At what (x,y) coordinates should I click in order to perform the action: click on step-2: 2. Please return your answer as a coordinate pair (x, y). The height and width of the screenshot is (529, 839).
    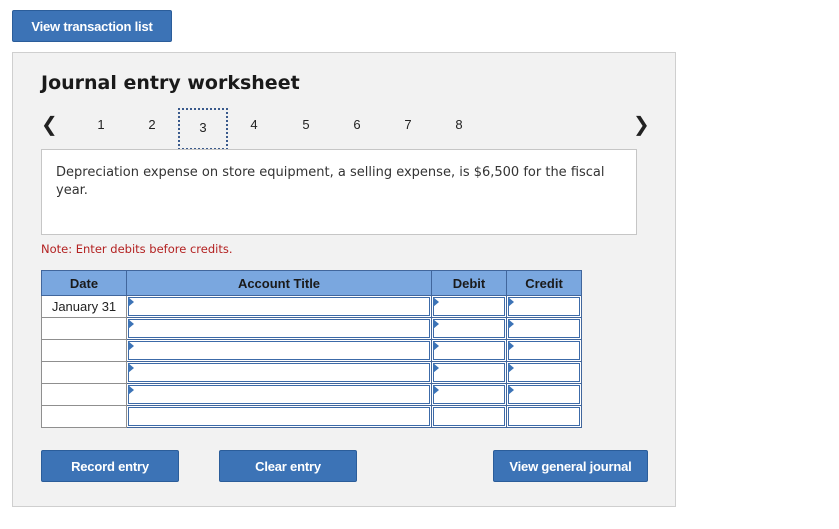
    Looking at the image, I should click on (152, 124).